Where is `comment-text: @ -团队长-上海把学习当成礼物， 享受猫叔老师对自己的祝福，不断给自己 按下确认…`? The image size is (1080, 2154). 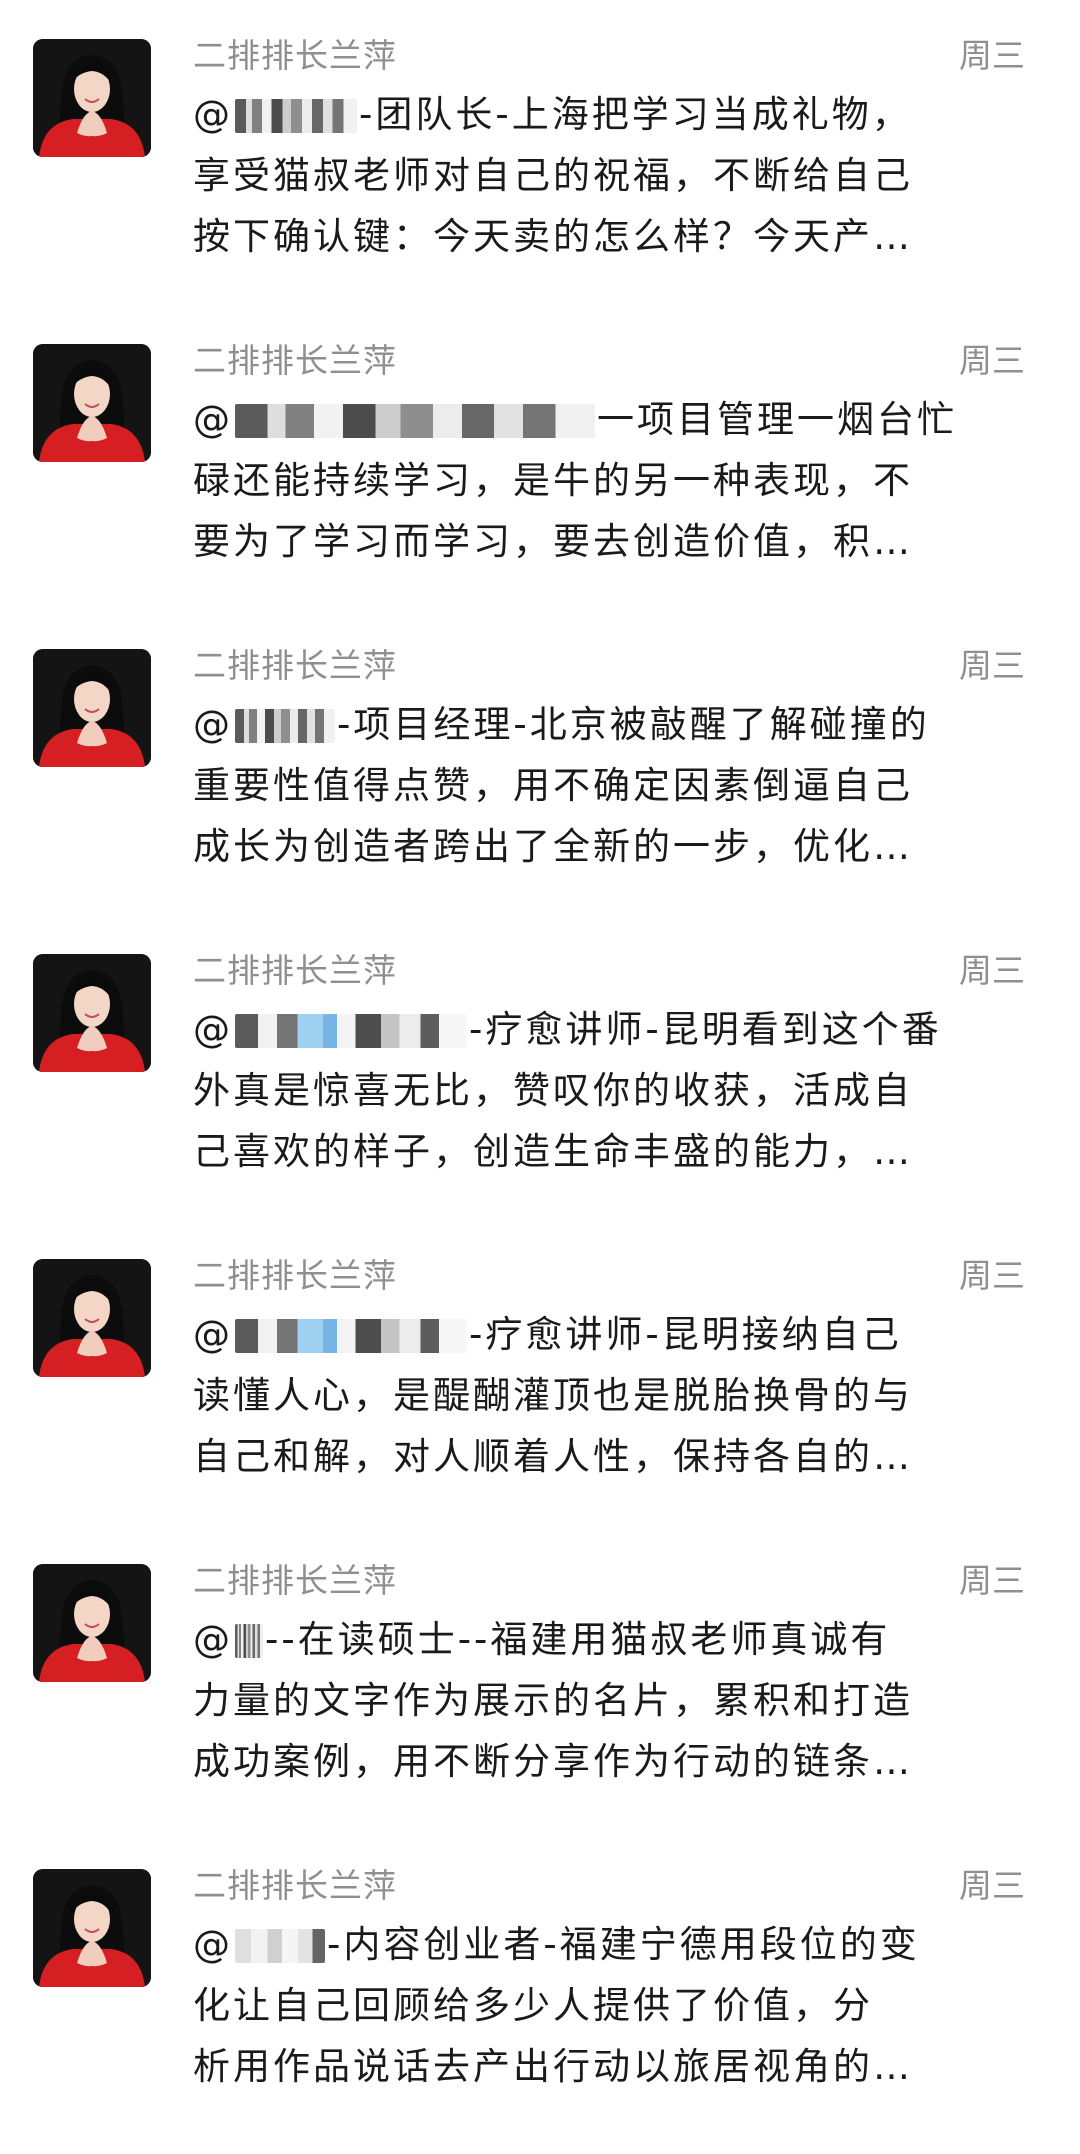 comment-text: @ -团队长-上海把学习当成礼物， 享受猫叔老师对自己的祝福，不断给自己 按下确认… is located at coordinates (610, 175).